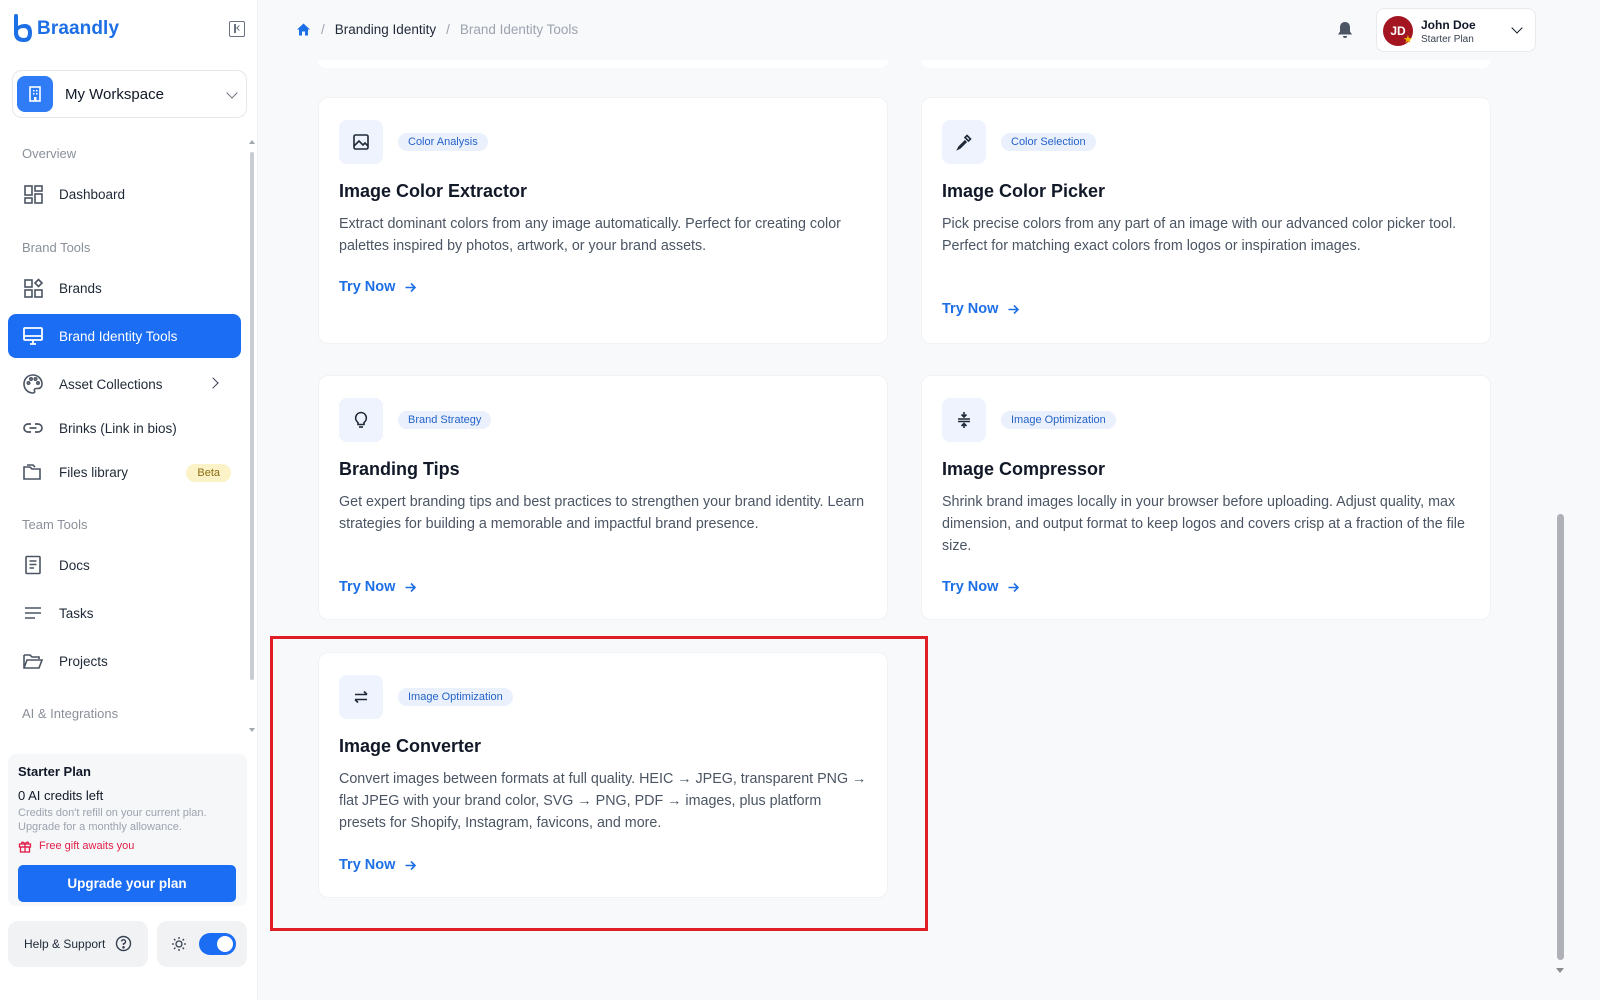 Image resolution: width=1600 pixels, height=1000 pixels. I want to click on sidebar-item-label: Brands, so click(80, 288).